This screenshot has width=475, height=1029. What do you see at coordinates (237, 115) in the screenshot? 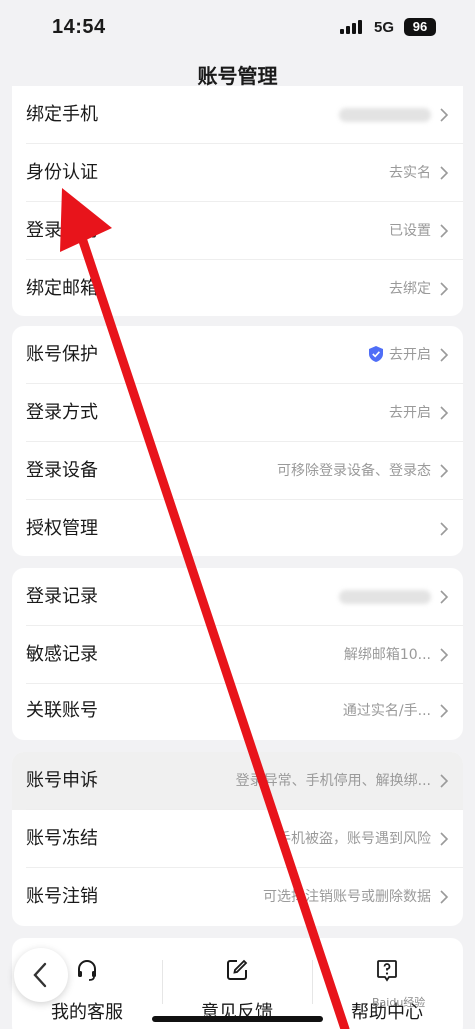
I see `row-bind-phone: 绑定手机` at bounding box center [237, 115].